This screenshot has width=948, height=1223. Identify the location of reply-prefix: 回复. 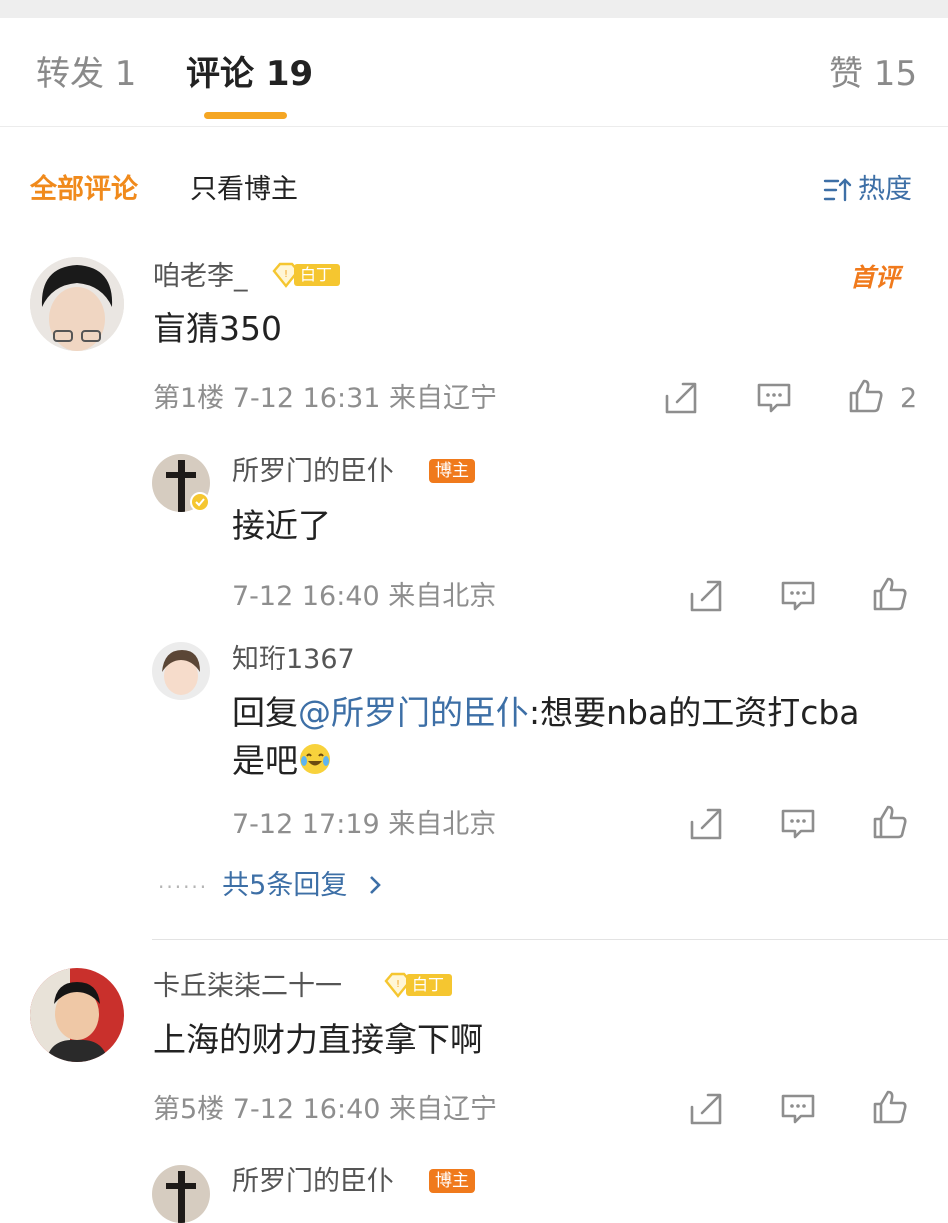
(265, 712).